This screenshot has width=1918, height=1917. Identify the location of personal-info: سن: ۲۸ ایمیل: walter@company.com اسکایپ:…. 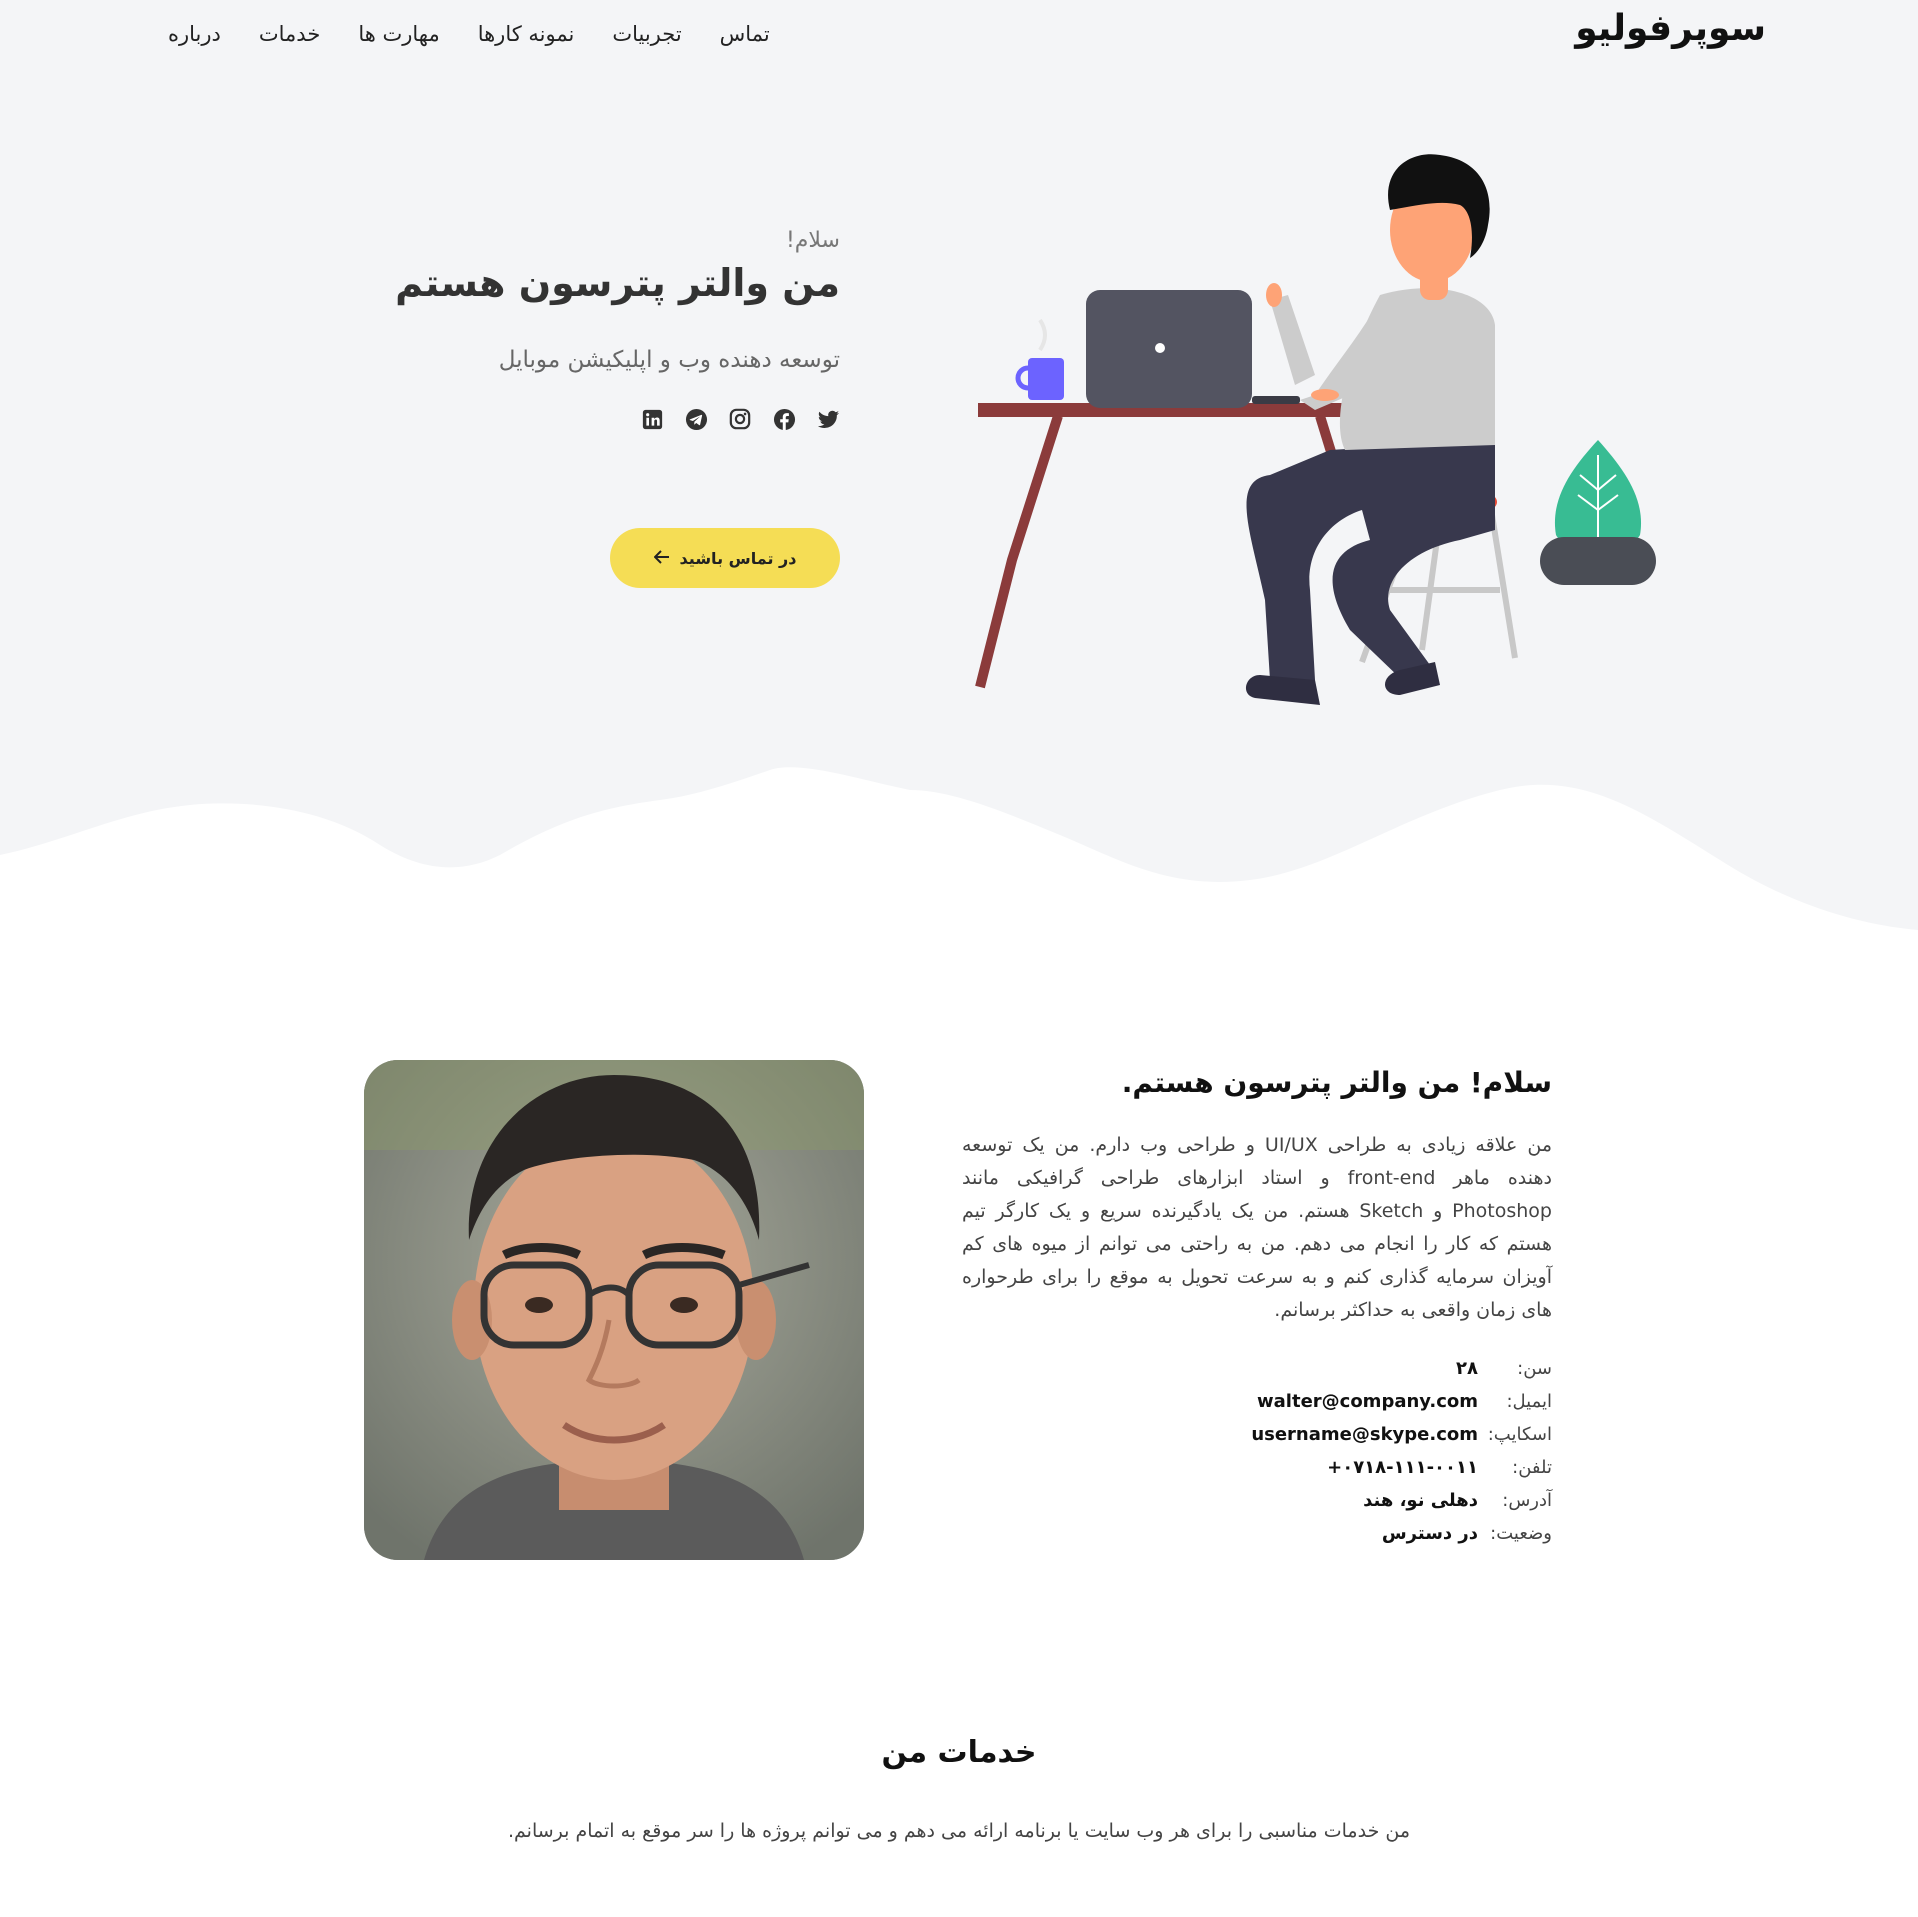
(1257, 1451).